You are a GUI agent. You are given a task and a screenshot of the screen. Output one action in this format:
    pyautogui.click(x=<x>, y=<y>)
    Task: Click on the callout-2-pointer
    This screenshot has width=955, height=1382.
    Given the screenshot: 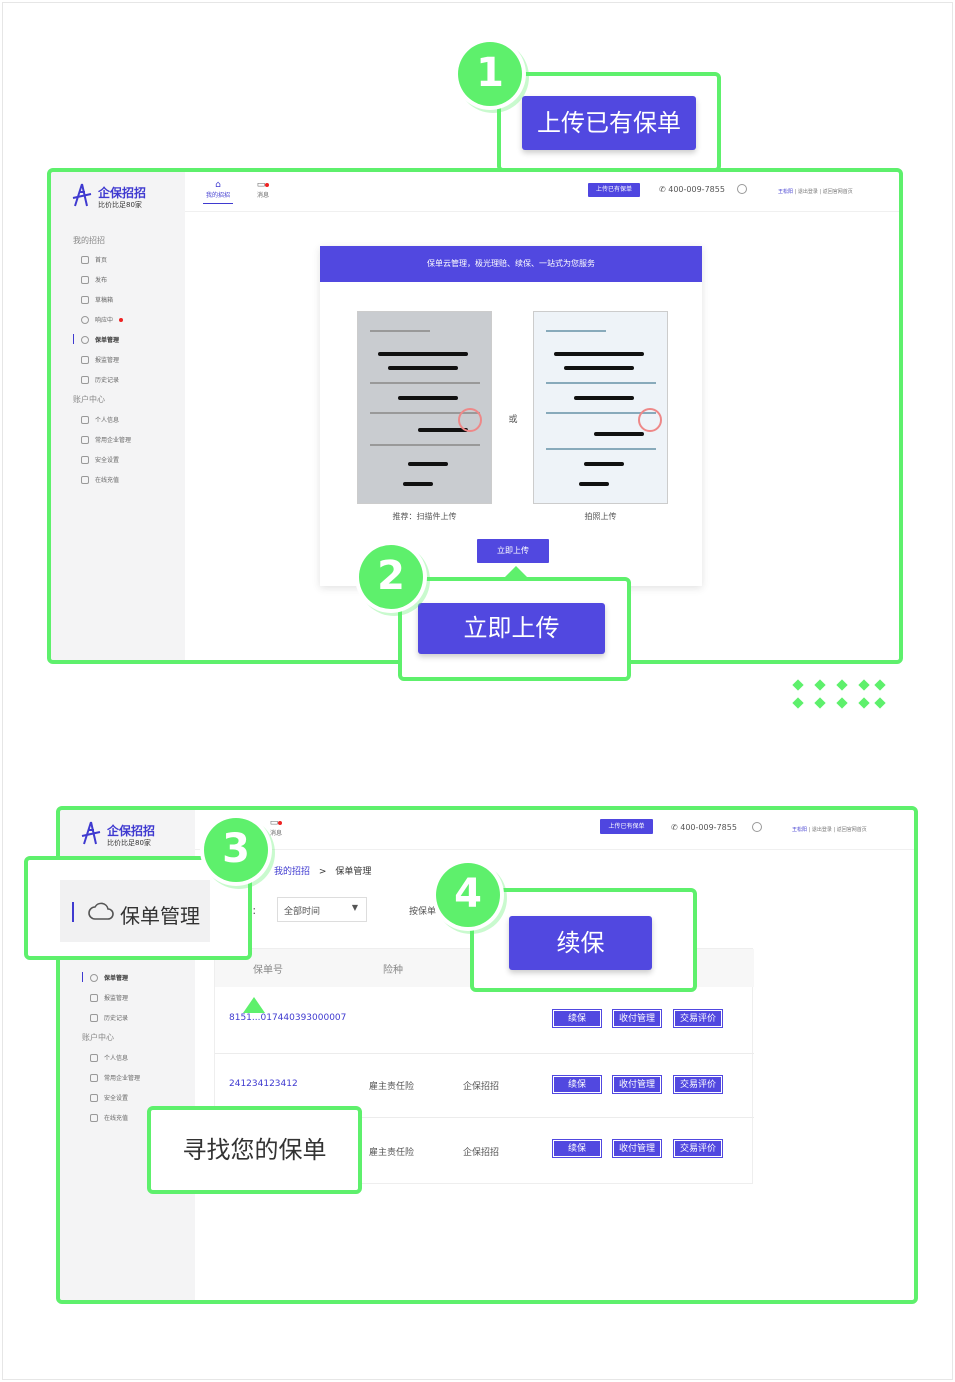 What is the action you would take?
    pyautogui.click(x=516, y=572)
    